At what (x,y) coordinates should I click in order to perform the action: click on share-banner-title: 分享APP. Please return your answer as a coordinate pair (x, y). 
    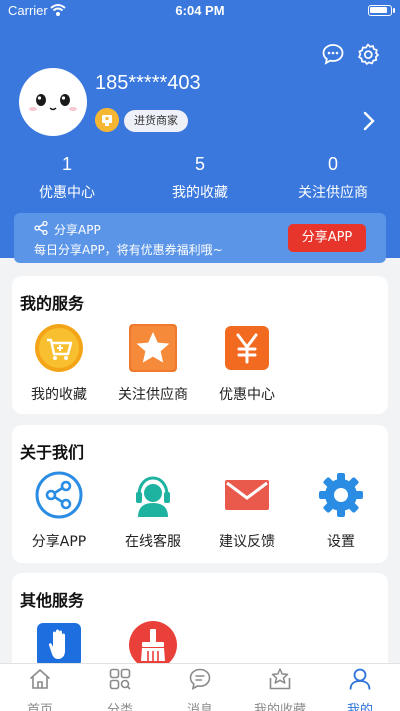
    Looking at the image, I should click on (77, 230).